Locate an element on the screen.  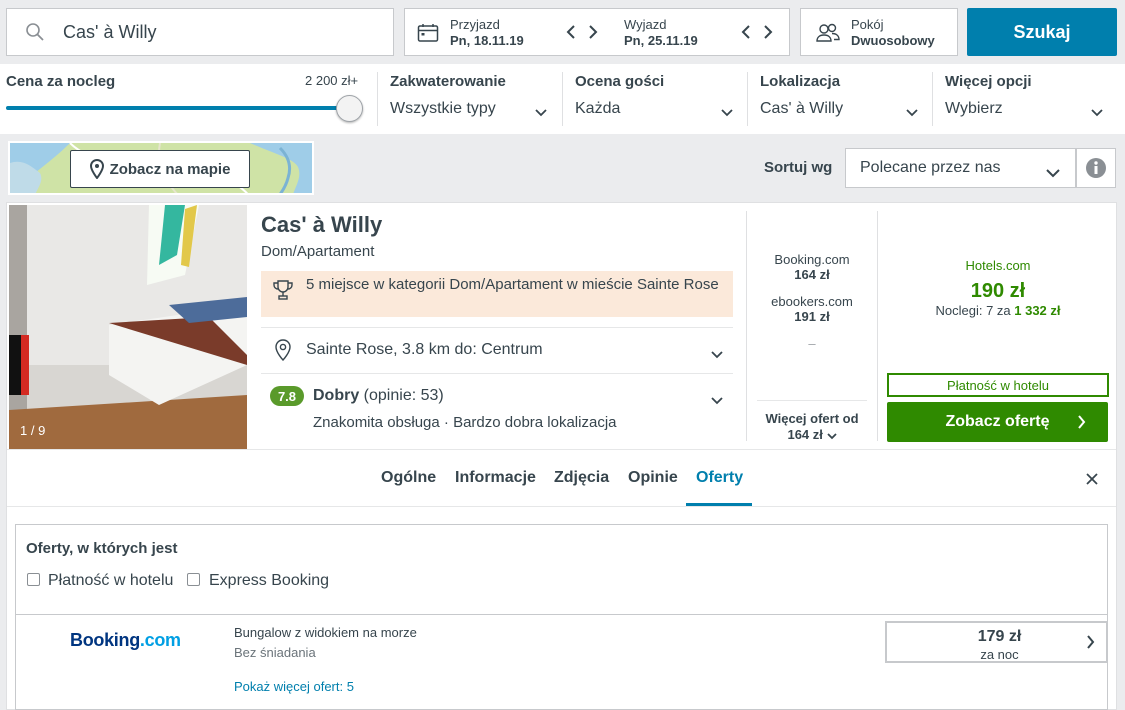
more-offers-button: Więcej ofert od 164 zł is located at coordinates (812, 427).